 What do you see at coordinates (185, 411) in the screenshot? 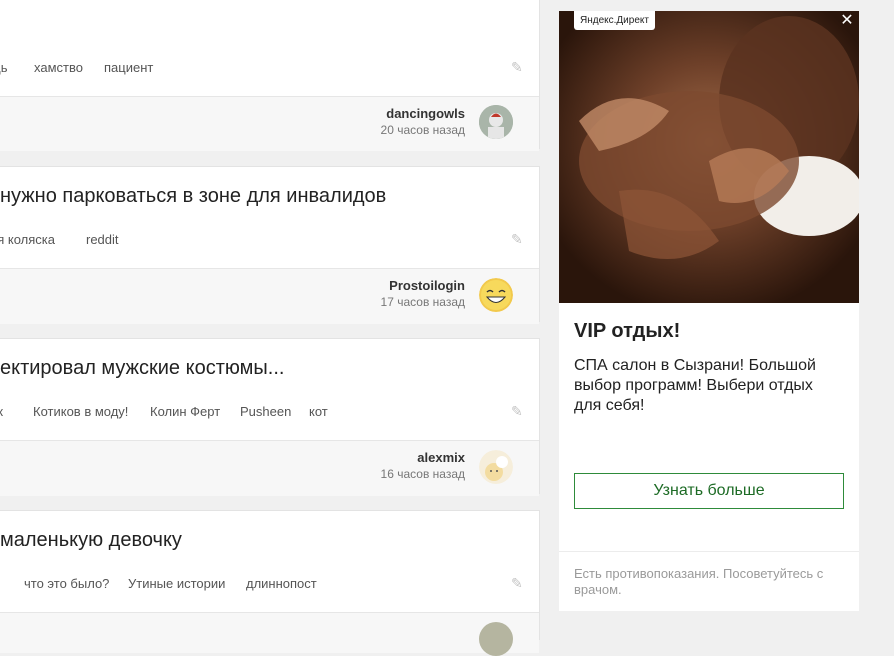
I see `tag-link: Колин Ферт` at bounding box center [185, 411].